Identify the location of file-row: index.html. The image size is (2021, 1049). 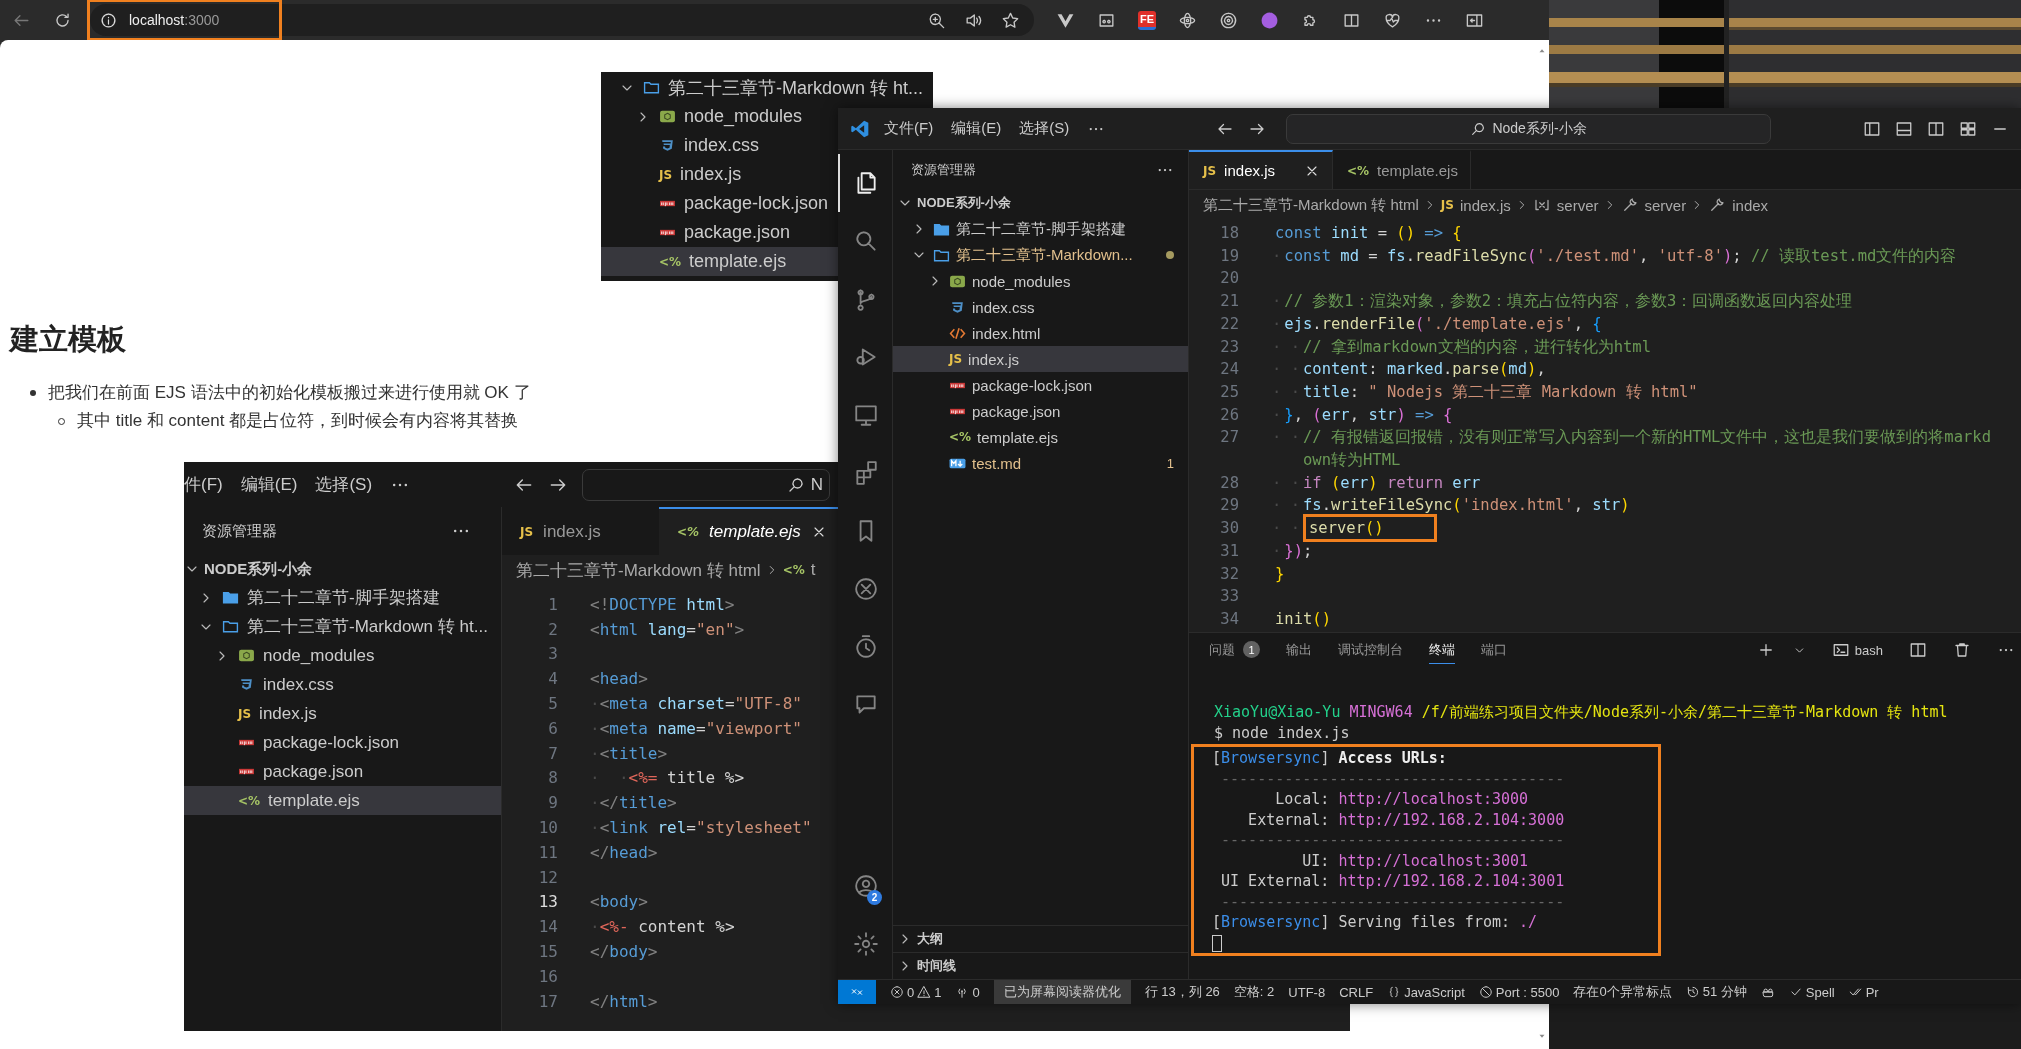
(1040, 333).